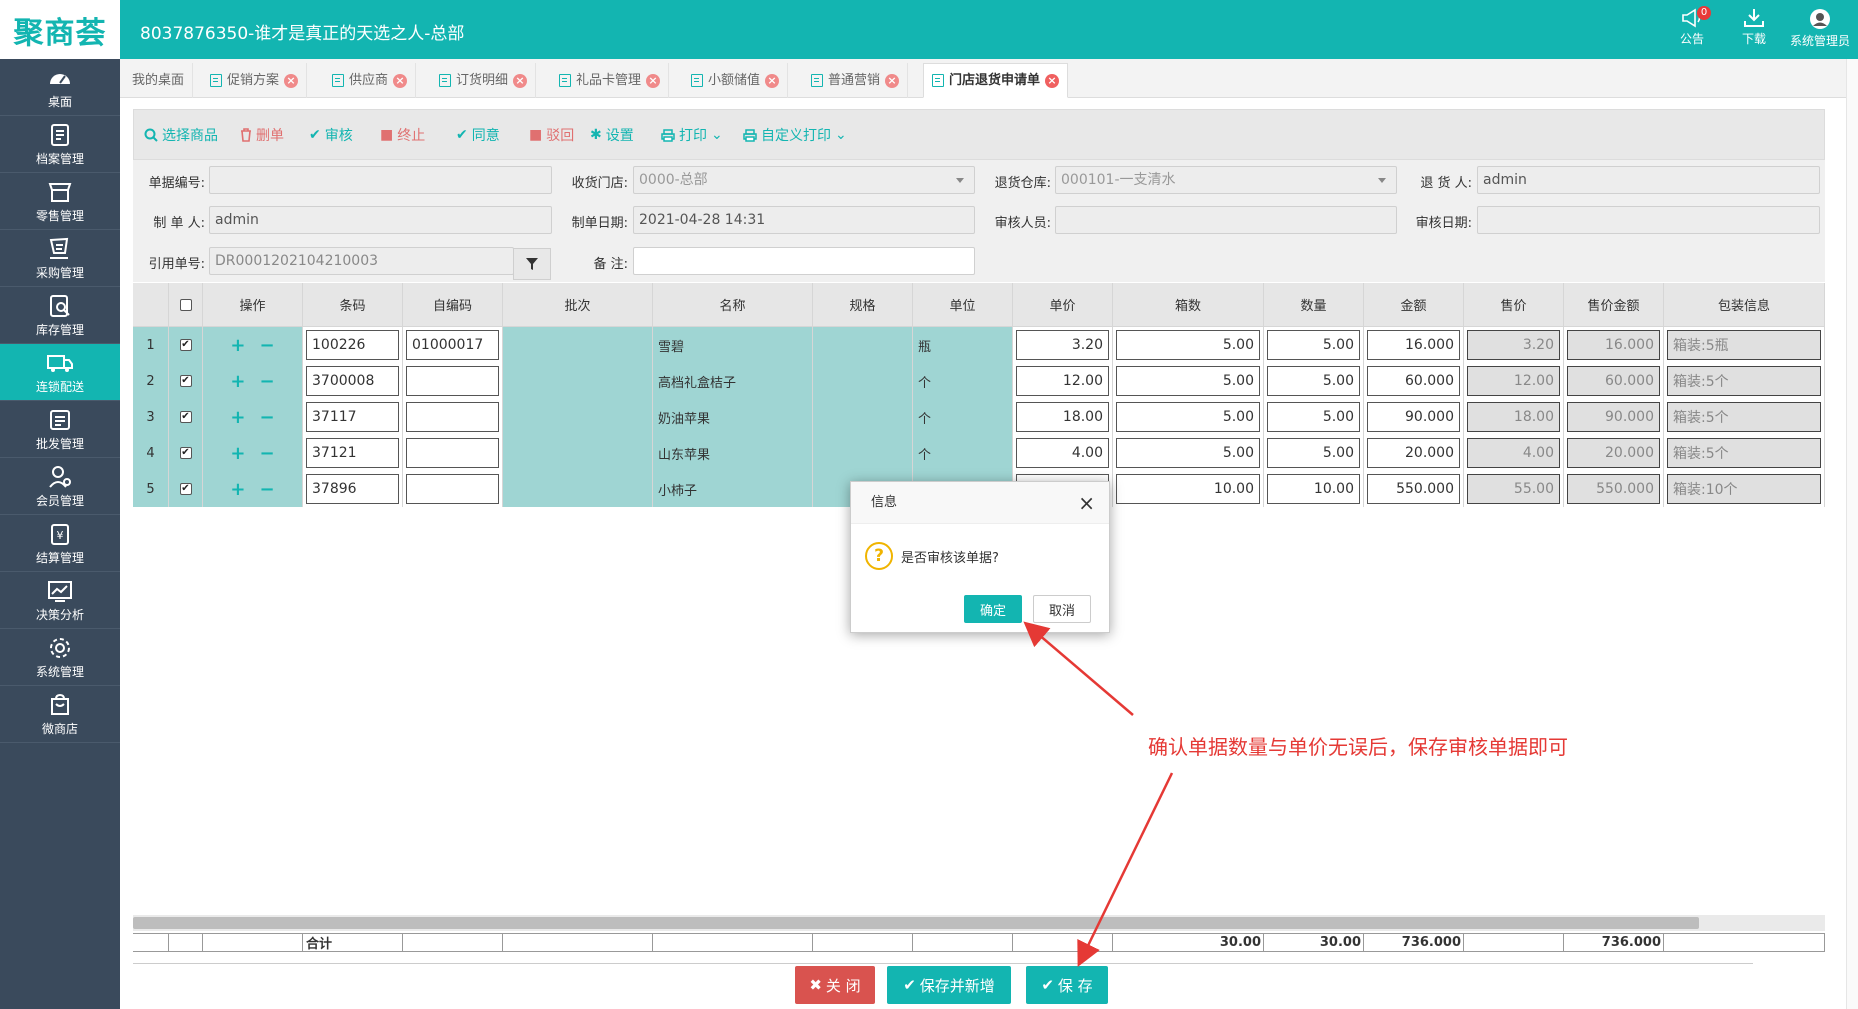 Image resolution: width=1858 pixels, height=1009 pixels. I want to click on barcode-input: 3700008, so click(352, 381).